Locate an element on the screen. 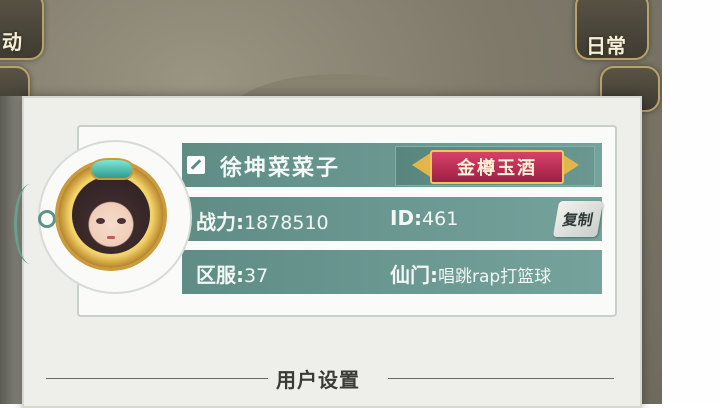 This screenshot has height=408, width=720. sect-label: 仙门: is located at coordinates (414, 275).